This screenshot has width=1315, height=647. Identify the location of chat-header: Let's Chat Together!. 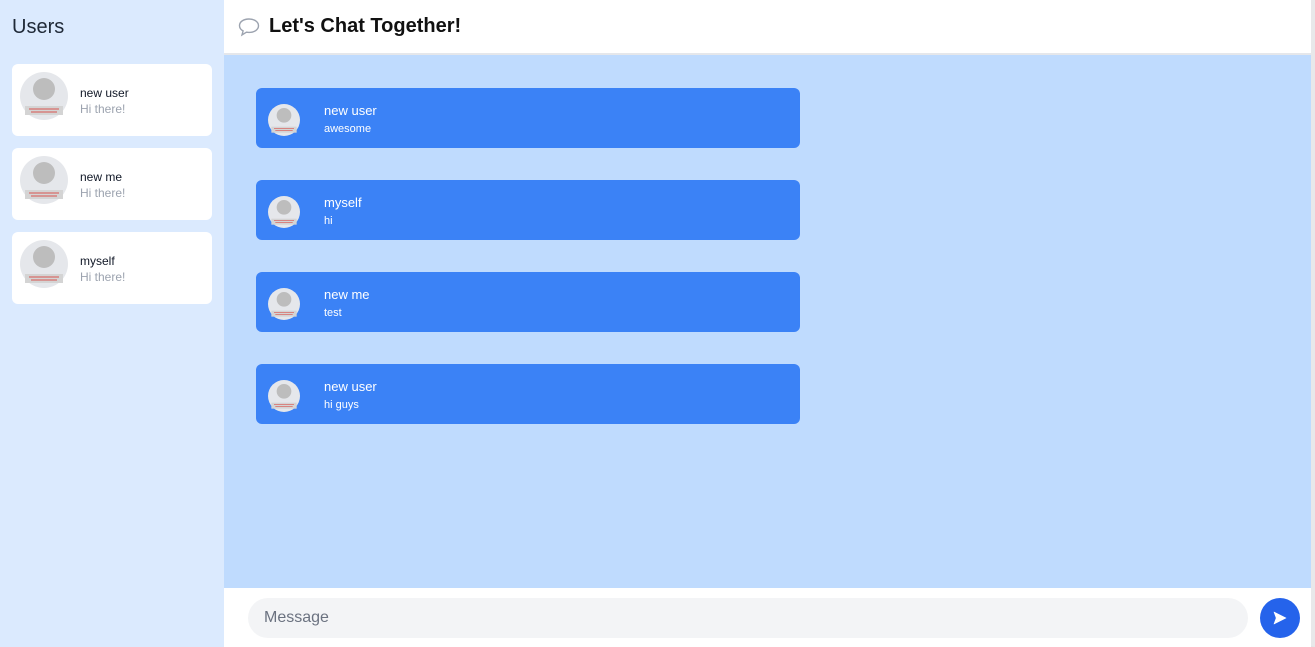
(767, 27).